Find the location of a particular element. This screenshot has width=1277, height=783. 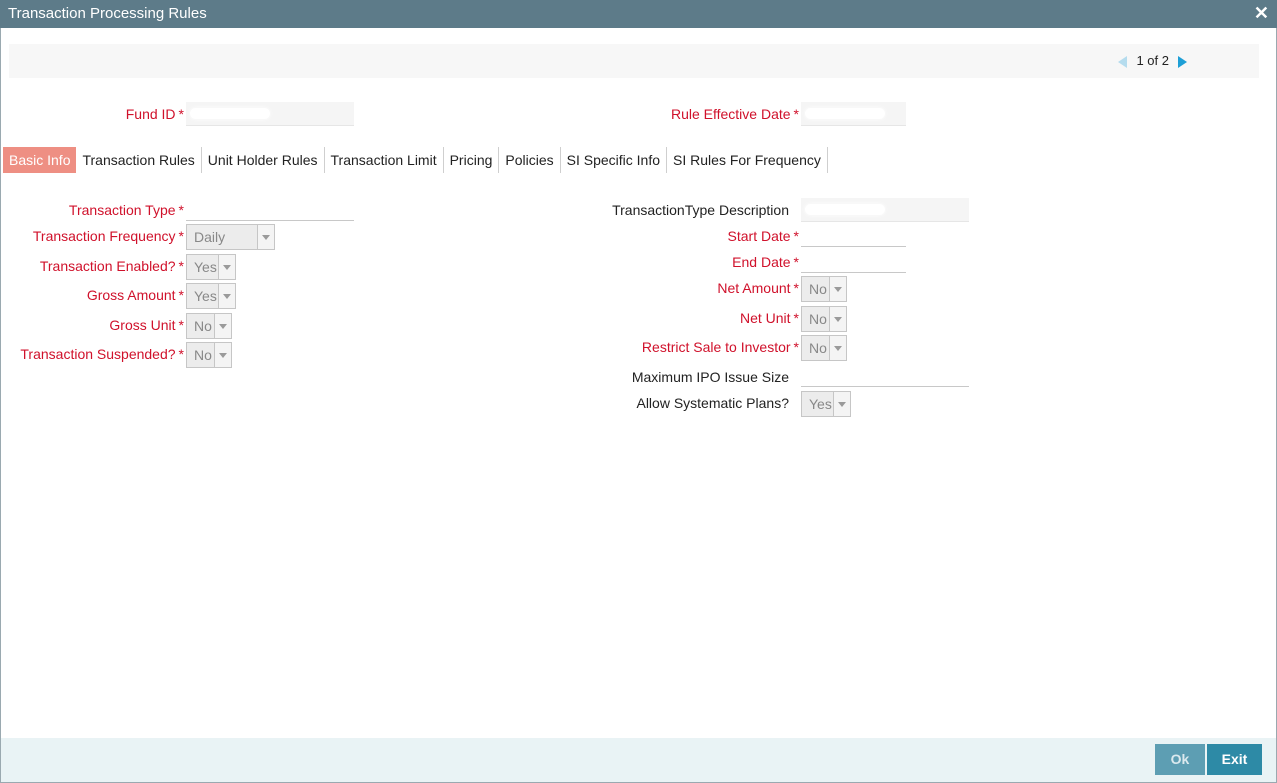

ok-button: Ok is located at coordinates (1180, 759).